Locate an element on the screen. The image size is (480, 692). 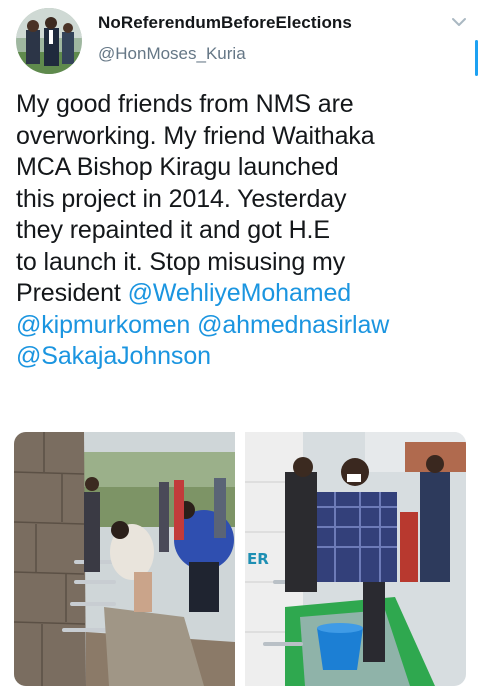
scrollbar is located at coordinates (476, 58).